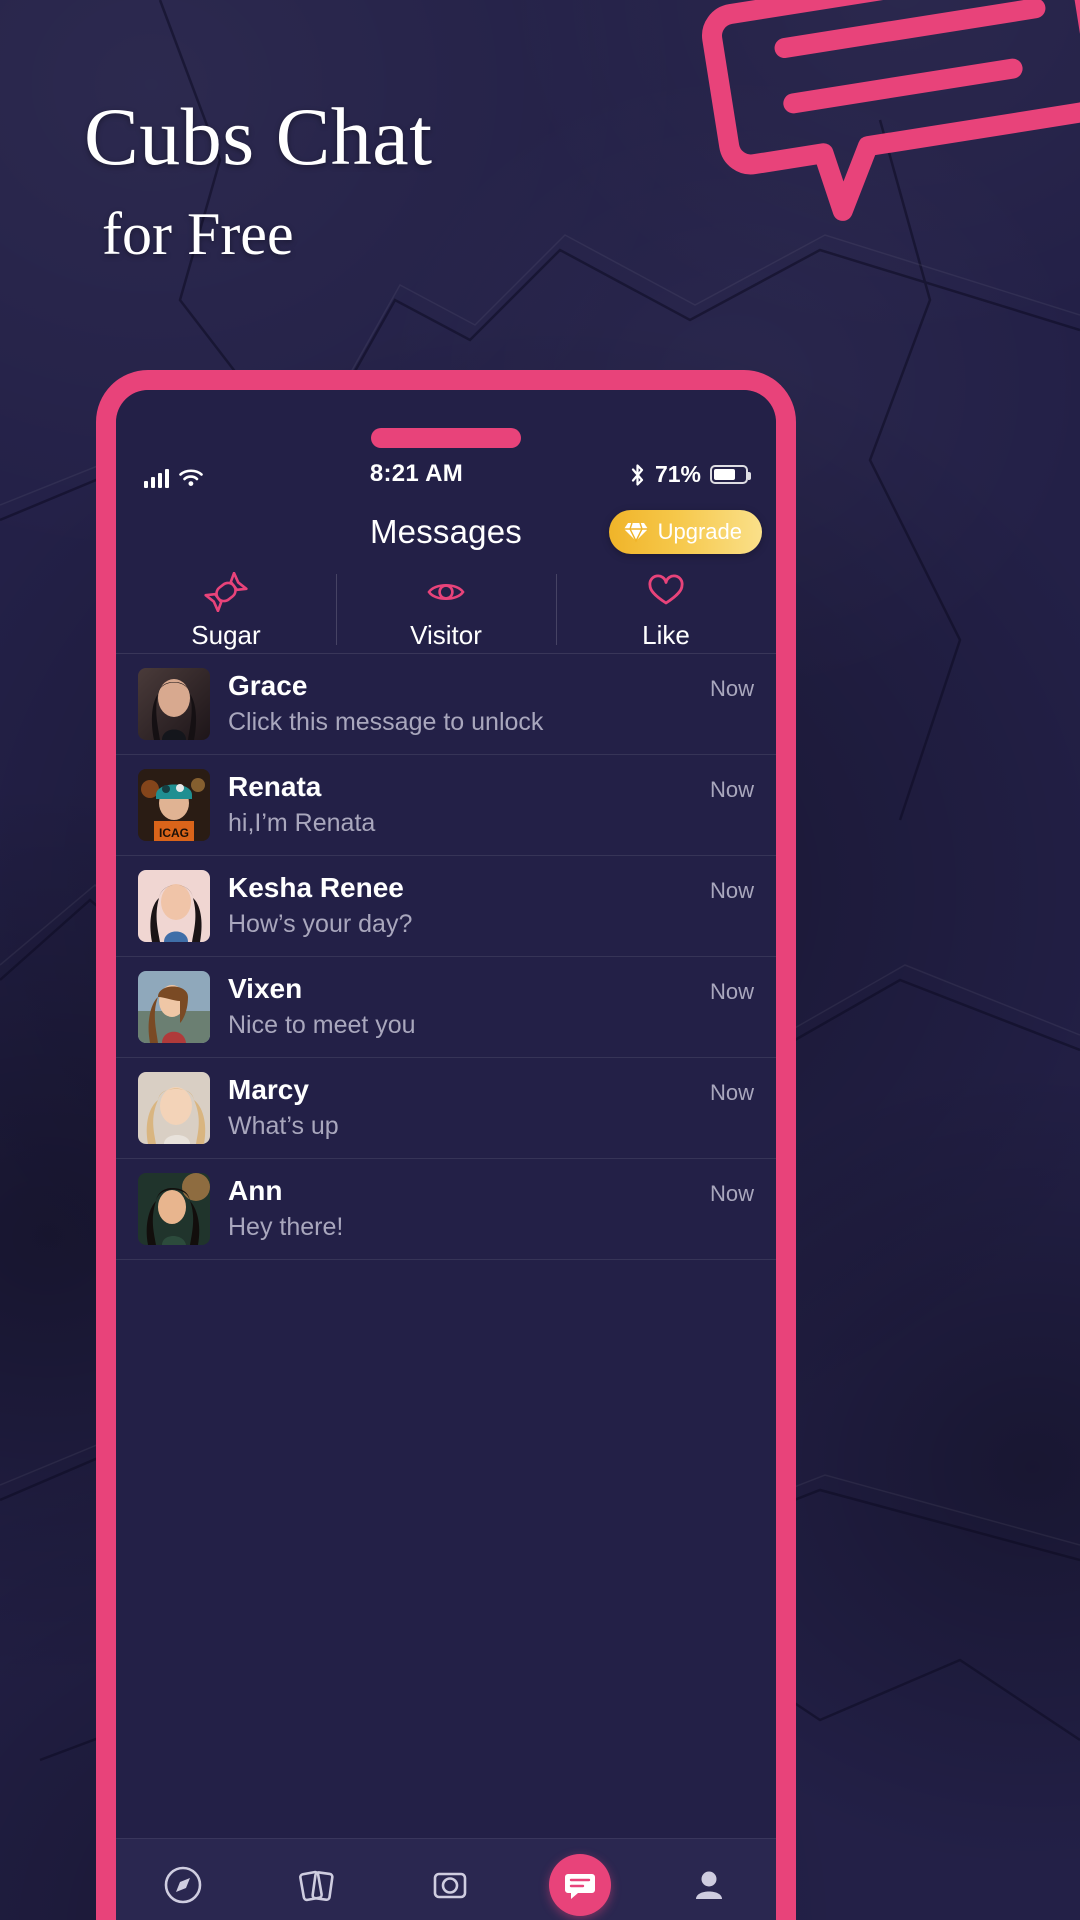  Describe the element at coordinates (174, 833) in the screenshot. I see `svg-text: ICAG` at that location.